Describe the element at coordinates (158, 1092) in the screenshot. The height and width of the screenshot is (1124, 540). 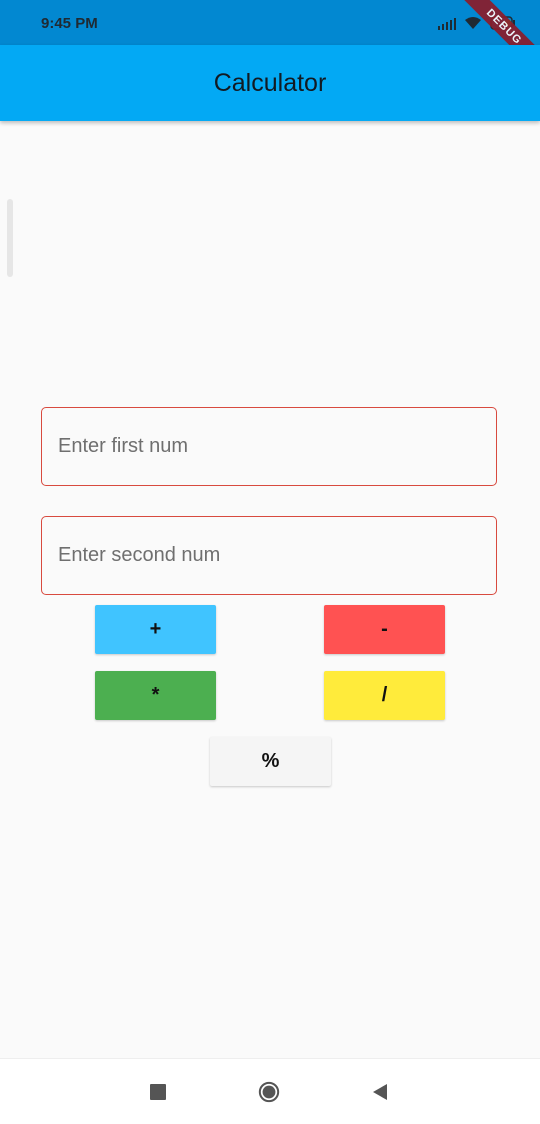
I see `recent-apps-icon` at that location.